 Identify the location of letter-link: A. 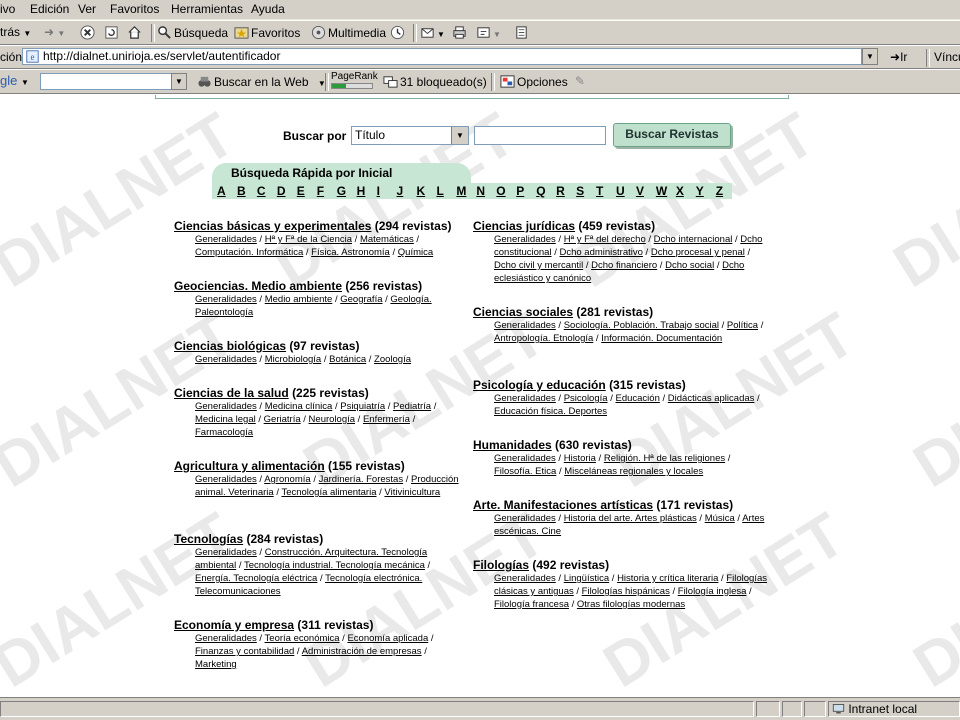
(221, 191).